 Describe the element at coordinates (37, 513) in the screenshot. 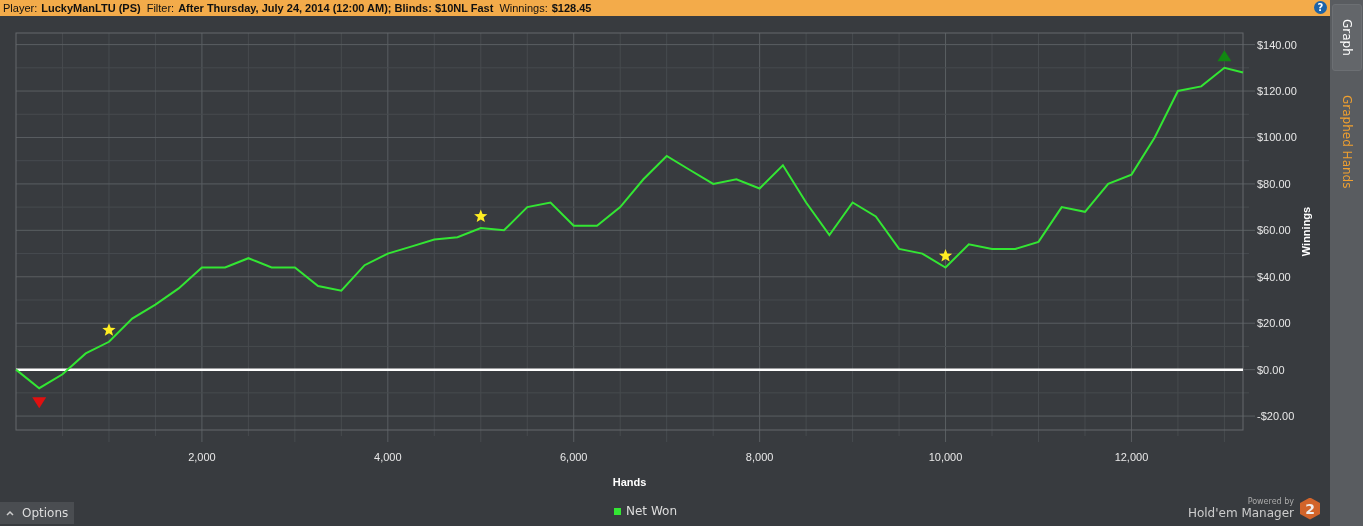

I see `options-button: Options` at that location.